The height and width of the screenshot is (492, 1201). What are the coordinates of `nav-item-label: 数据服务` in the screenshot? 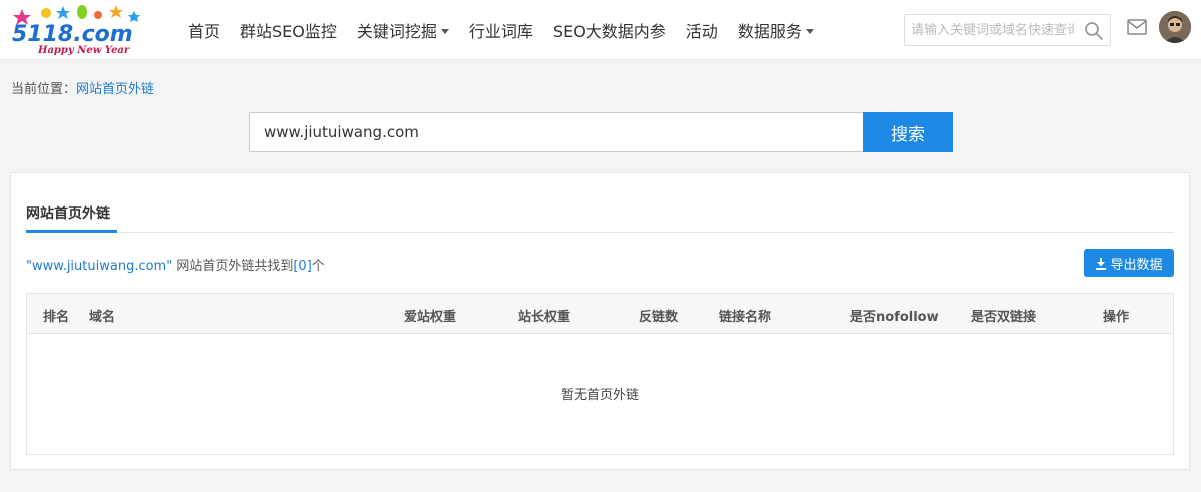 It's located at (769, 31).